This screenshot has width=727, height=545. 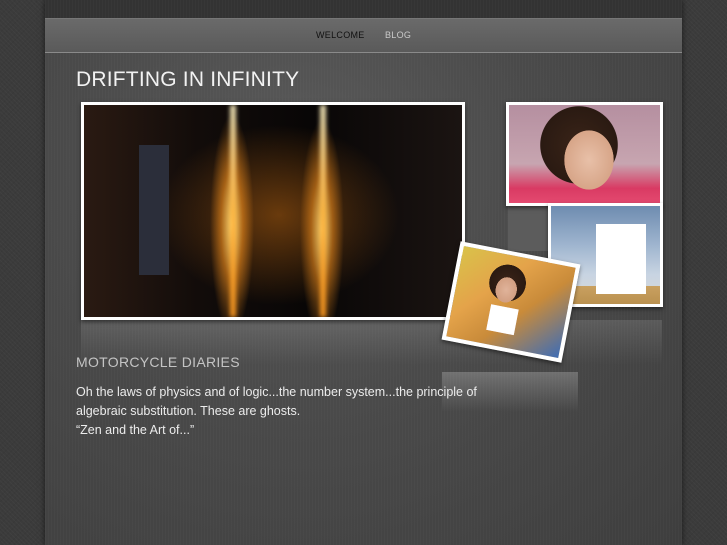 I want to click on nav-item-welcome: WELCOME, so click(x=340, y=35).